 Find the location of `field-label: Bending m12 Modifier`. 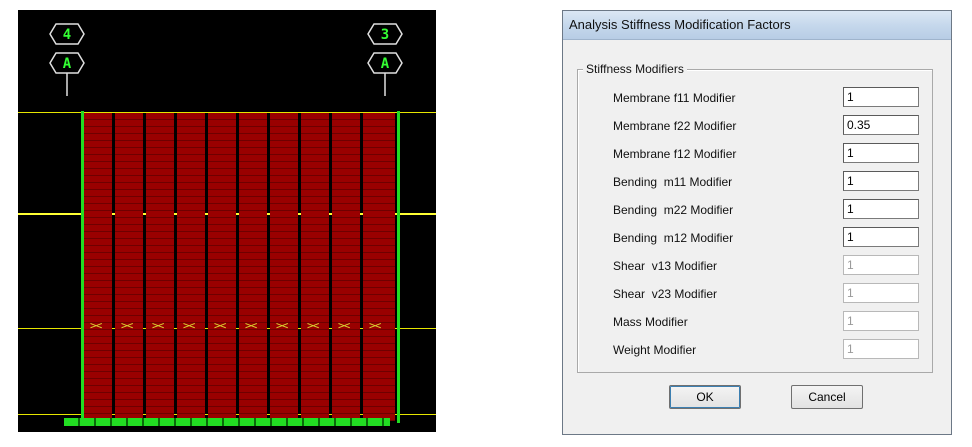

field-label: Bending m12 Modifier is located at coordinates (673, 238).